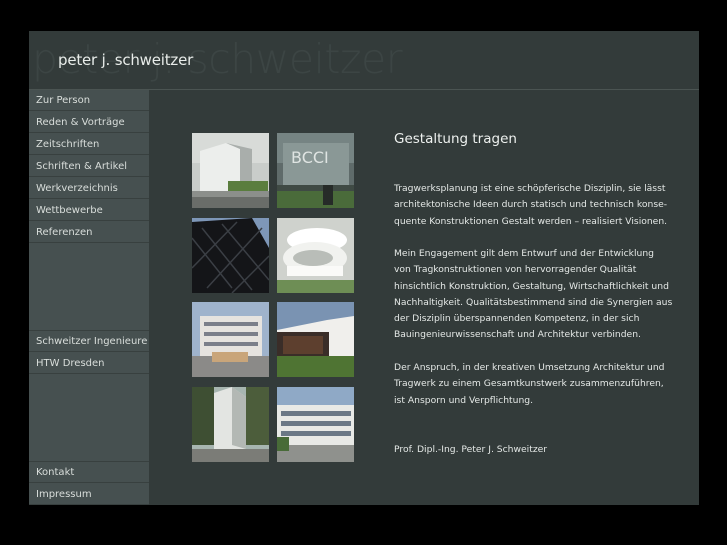 This screenshot has width=727, height=545. Describe the element at coordinates (89, 494) in the screenshot. I see `nav-impressum: Impressum` at that location.